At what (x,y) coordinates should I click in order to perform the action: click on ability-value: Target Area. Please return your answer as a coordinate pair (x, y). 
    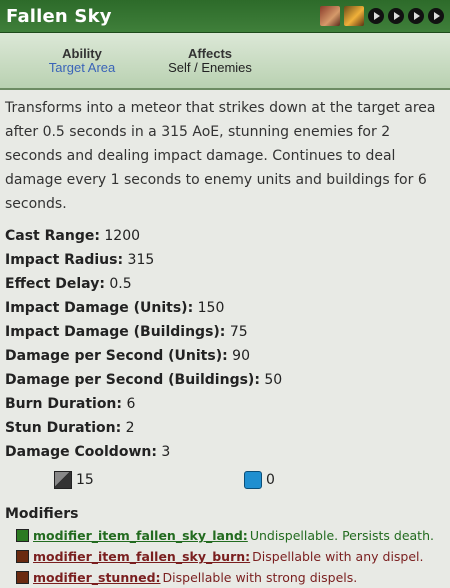
    Looking at the image, I should click on (82, 67).